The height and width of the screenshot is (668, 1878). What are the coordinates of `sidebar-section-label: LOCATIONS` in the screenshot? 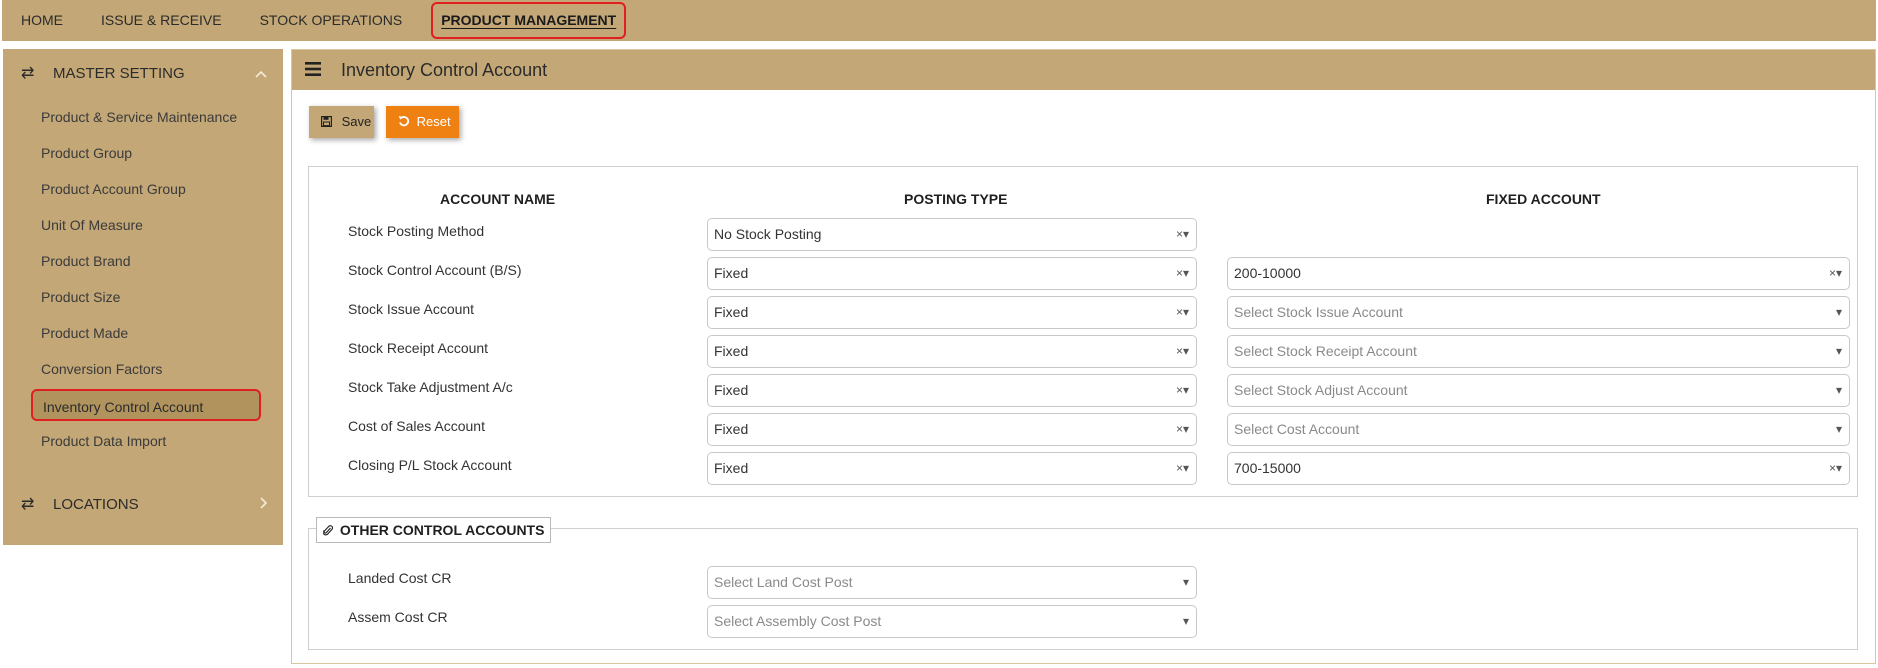 It's located at (96, 504).